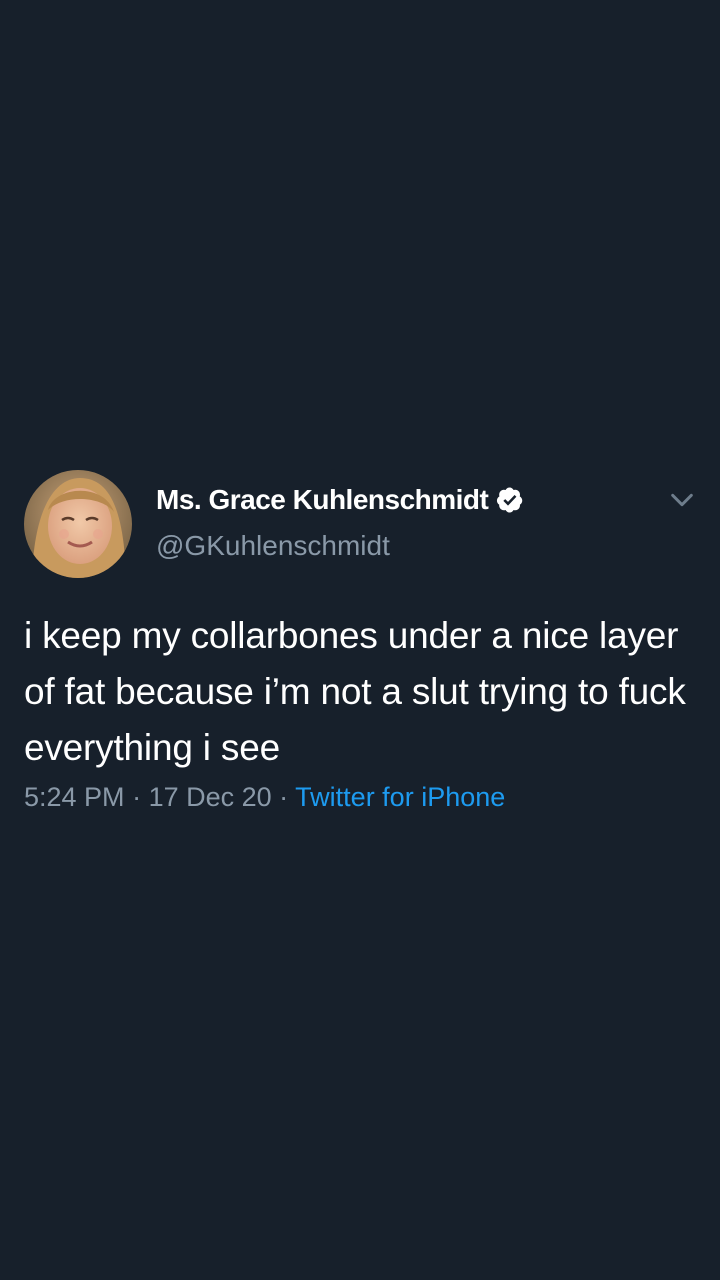 This screenshot has height=1280, width=720. I want to click on tweet-header: Ms. Grace Kuhlenschmidt @GKuhlenschmidt, so click(360, 524).